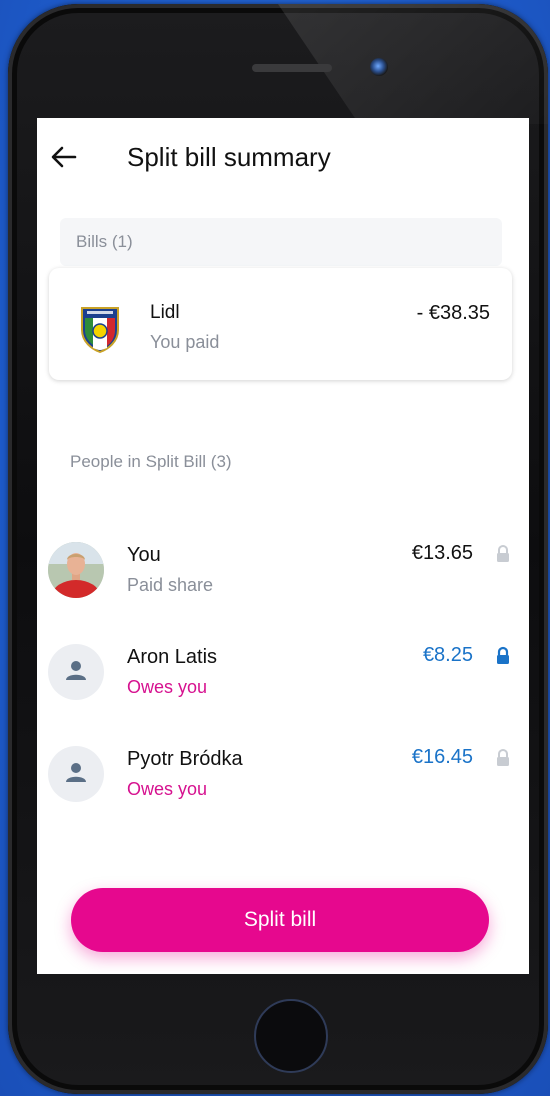  Describe the element at coordinates (280, 324) in the screenshot. I see `bill-card-lidl: Lidl You paid - €38.35` at that location.